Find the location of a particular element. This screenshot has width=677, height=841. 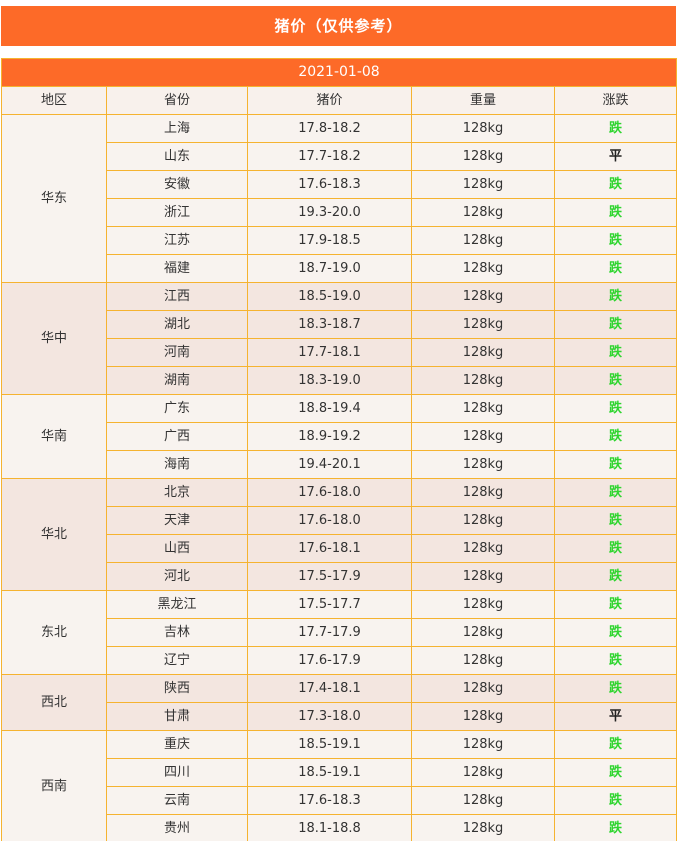

date-row: 2021-01-08 is located at coordinates (338, 72).